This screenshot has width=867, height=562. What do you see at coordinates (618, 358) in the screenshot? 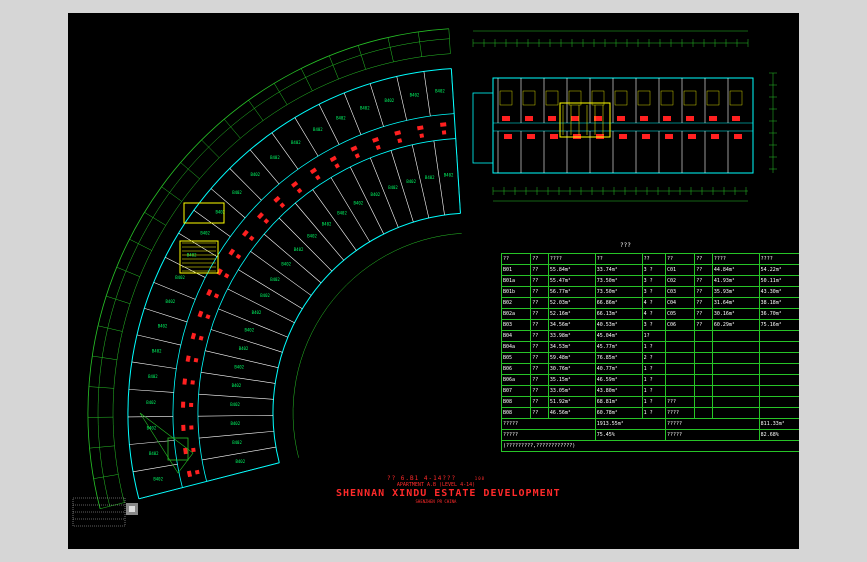
I see `table-cell: 76.85m²` at bounding box center [618, 358].